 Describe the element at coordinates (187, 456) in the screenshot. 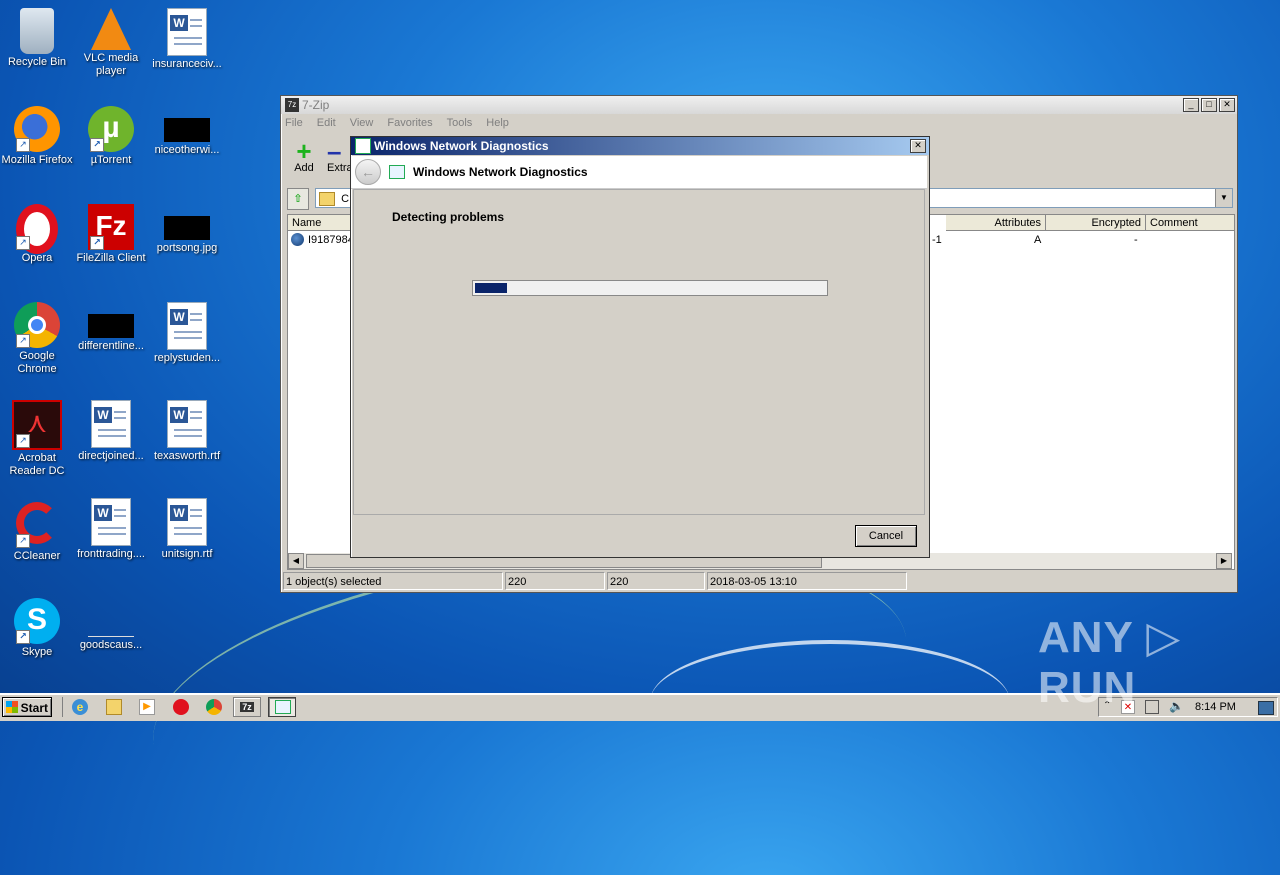

I see `desktop-icon-label: texasworth.rtf` at that location.